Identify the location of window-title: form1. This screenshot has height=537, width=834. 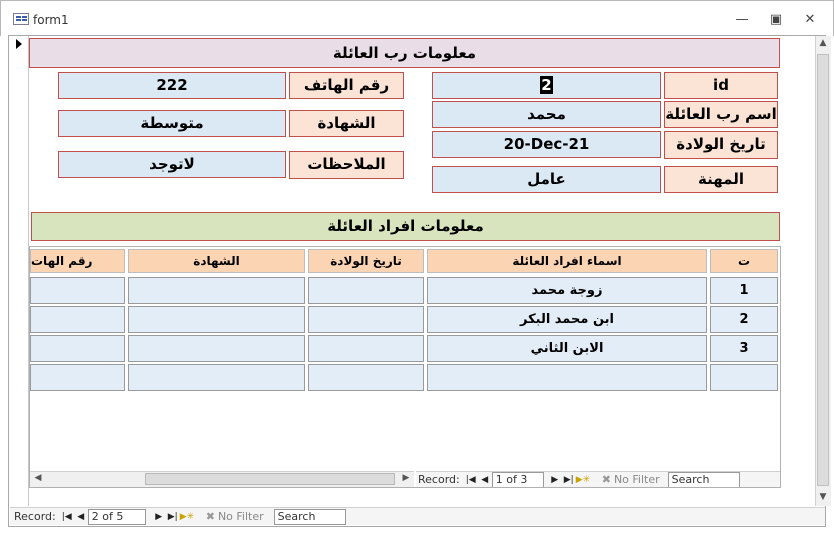
(51, 20).